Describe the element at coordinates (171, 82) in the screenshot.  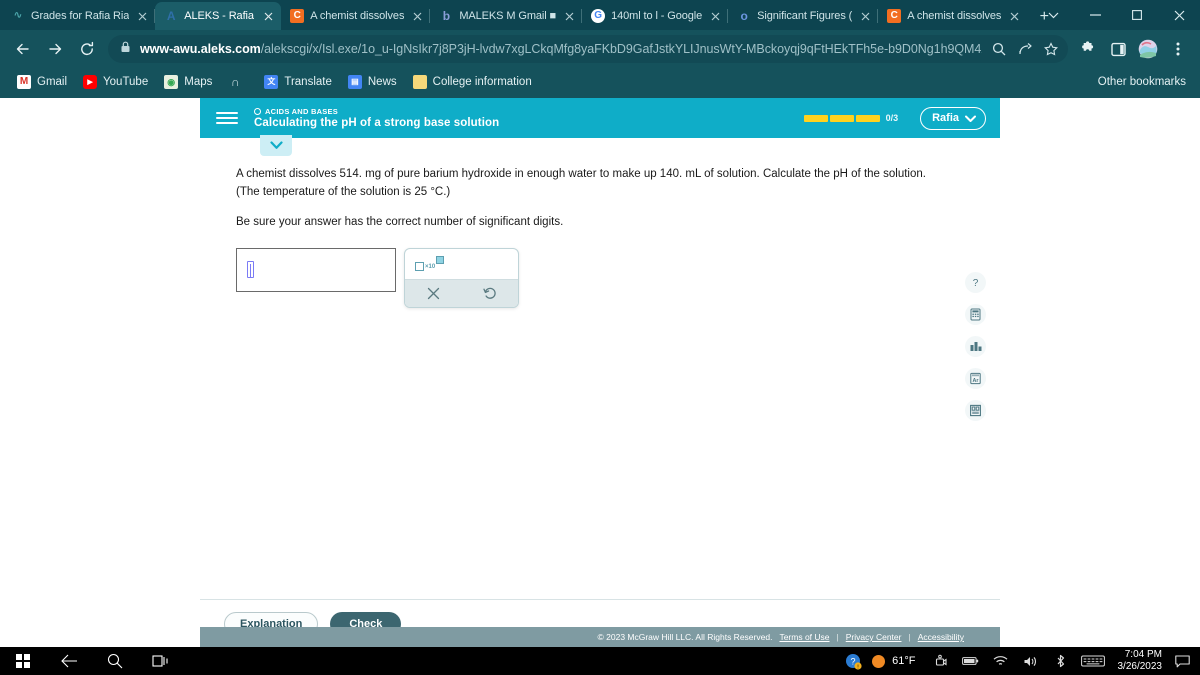
I see `maps-icon: ◉` at that location.